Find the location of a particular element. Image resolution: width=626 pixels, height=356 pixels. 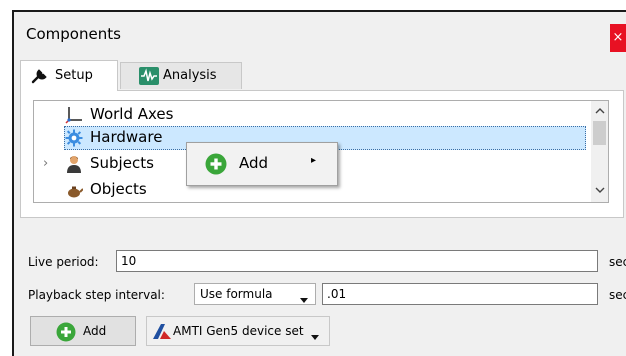

step-interval-unit: sec is located at coordinates (617, 295).